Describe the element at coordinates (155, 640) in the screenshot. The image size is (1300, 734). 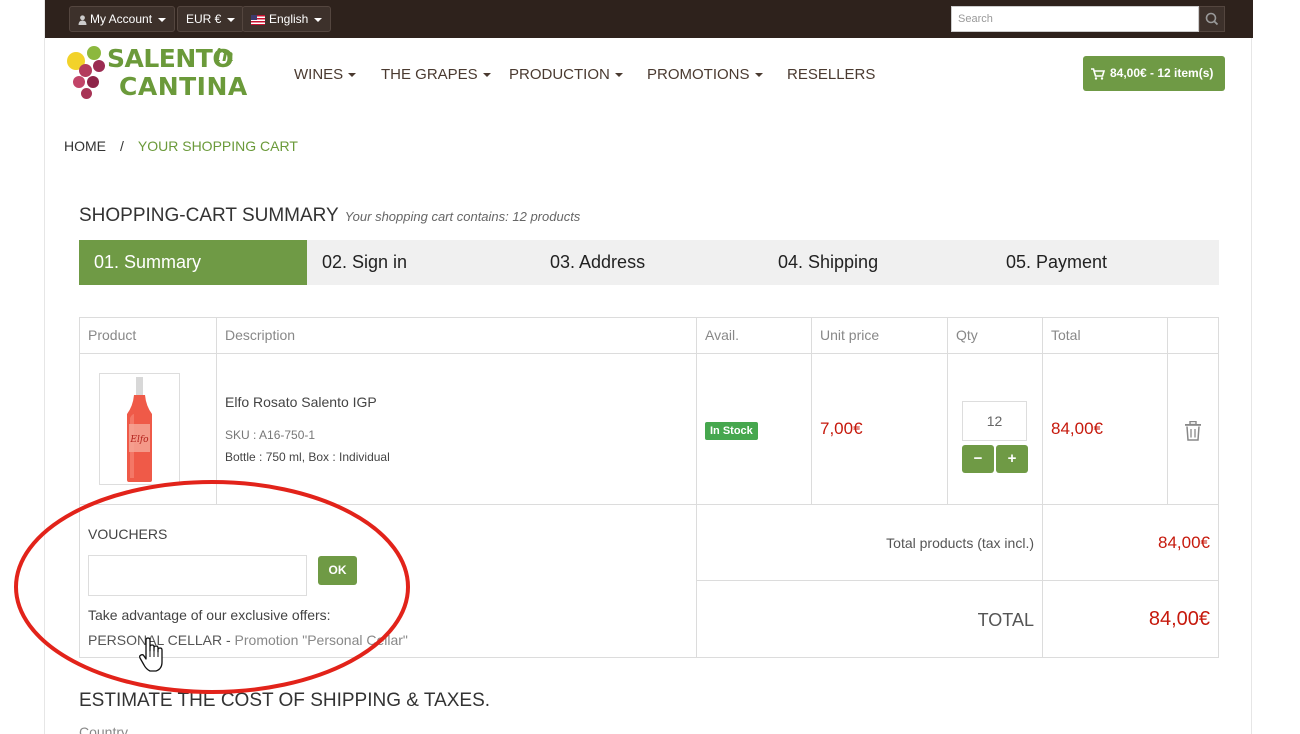
I see `offer-code: PERSONAL CELLAR` at that location.